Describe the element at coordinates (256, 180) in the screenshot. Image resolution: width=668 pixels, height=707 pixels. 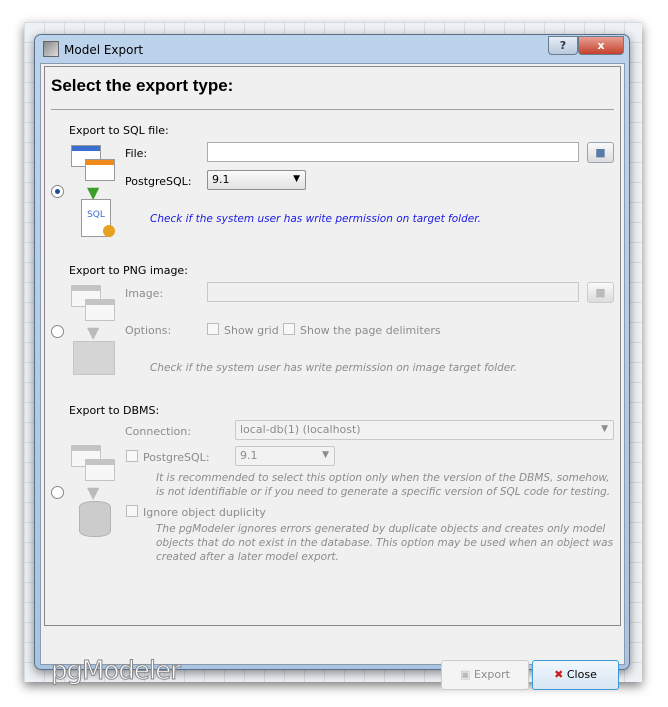
I see `pg-version-select: 9.1 ▼` at that location.